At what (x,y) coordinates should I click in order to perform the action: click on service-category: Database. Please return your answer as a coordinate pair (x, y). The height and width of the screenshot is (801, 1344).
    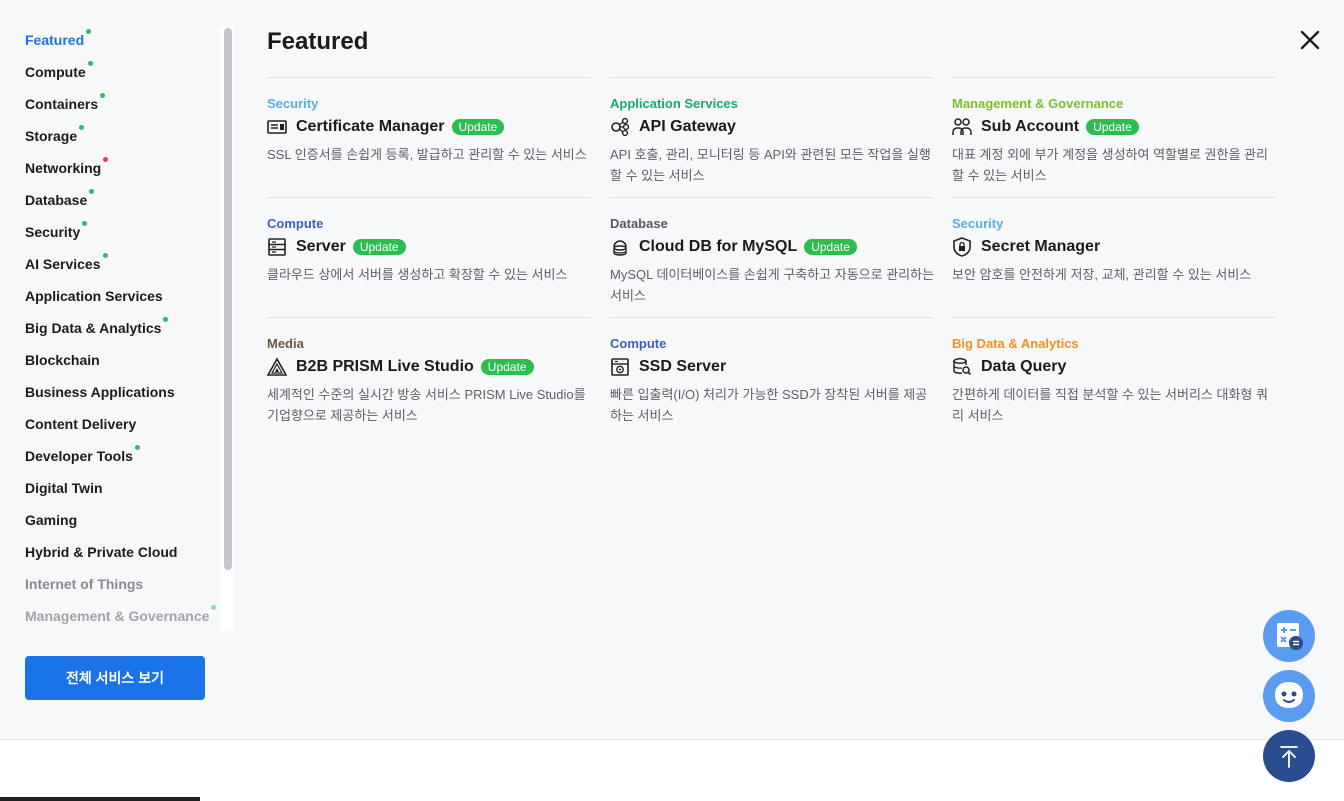
    Looking at the image, I should click on (639, 223).